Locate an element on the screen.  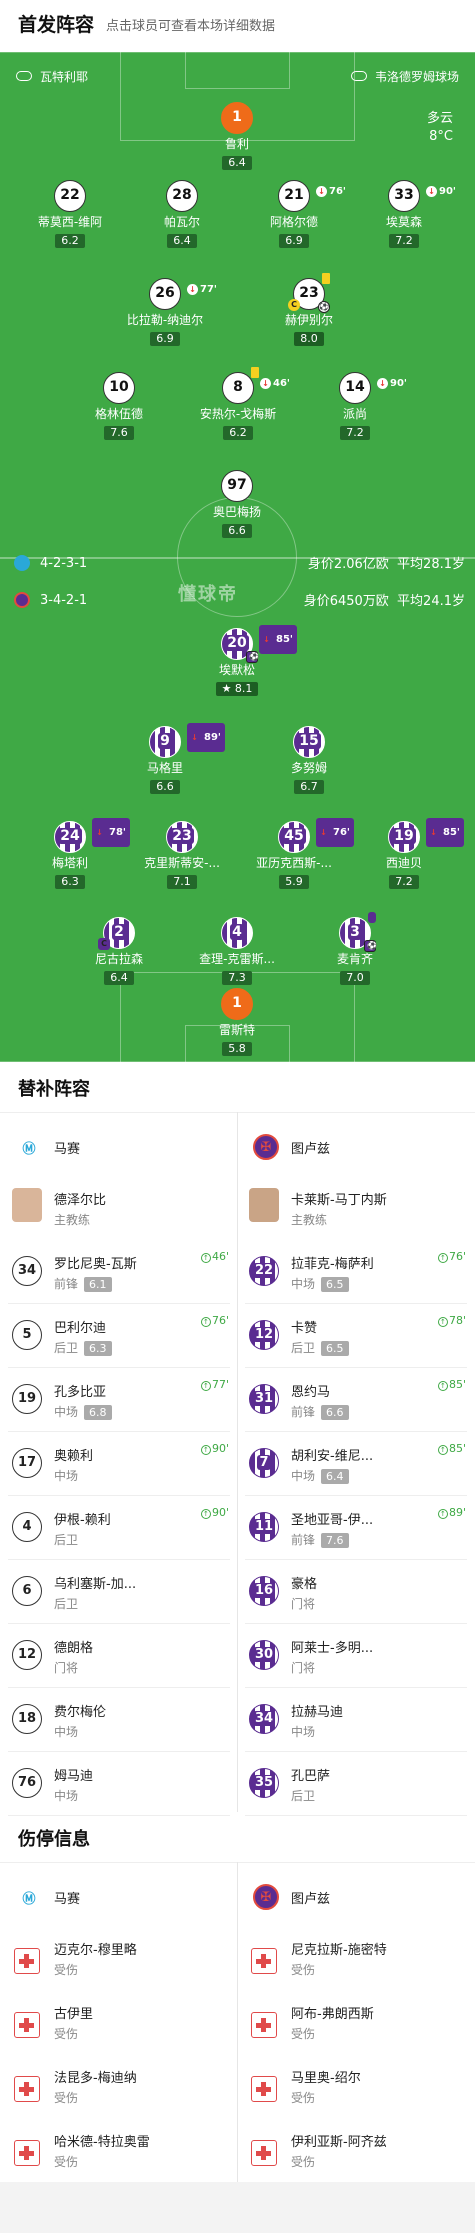
away-age-text: 平均24.1岁 is located at coordinates (431, 601).